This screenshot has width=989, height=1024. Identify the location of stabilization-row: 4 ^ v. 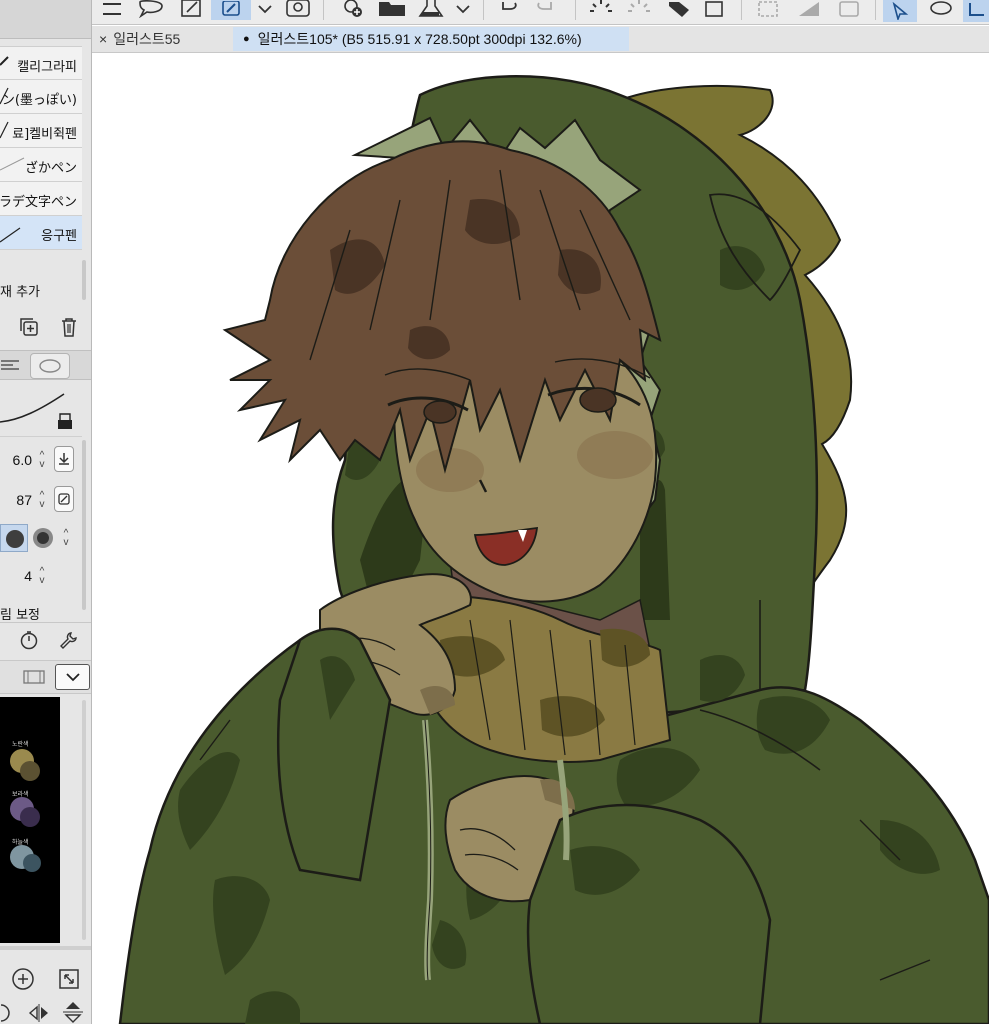
(41, 579).